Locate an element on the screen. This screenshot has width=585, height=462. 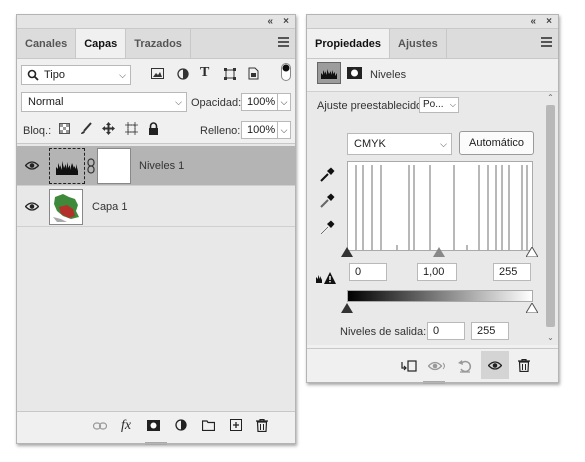
shape-filter-icon is located at coordinates (230, 74).